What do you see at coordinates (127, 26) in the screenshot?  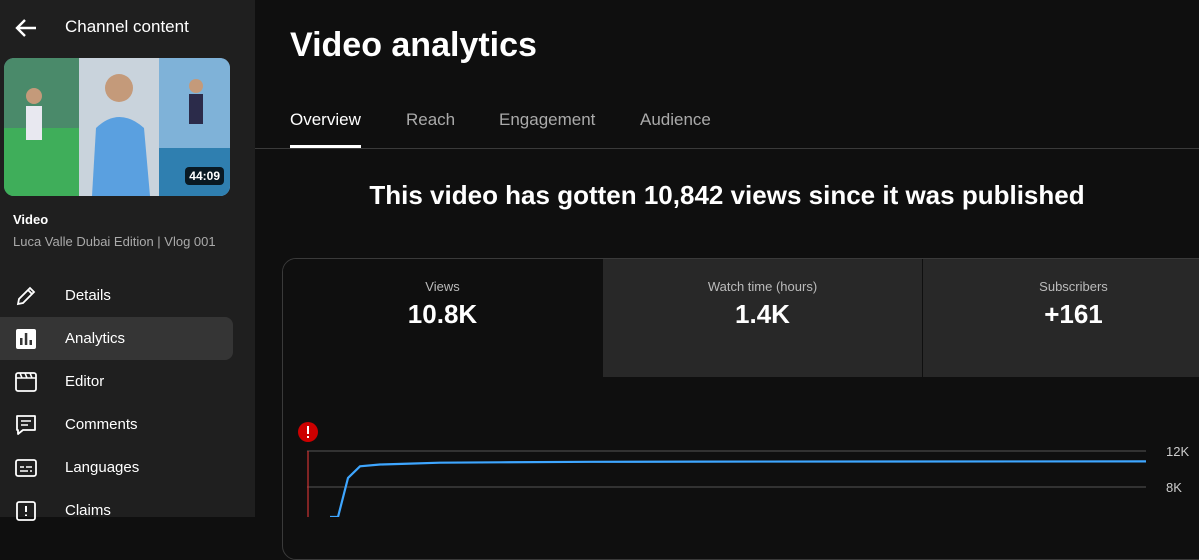 I see `channel-content-title: Channel content` at bounding box center [127, 26].